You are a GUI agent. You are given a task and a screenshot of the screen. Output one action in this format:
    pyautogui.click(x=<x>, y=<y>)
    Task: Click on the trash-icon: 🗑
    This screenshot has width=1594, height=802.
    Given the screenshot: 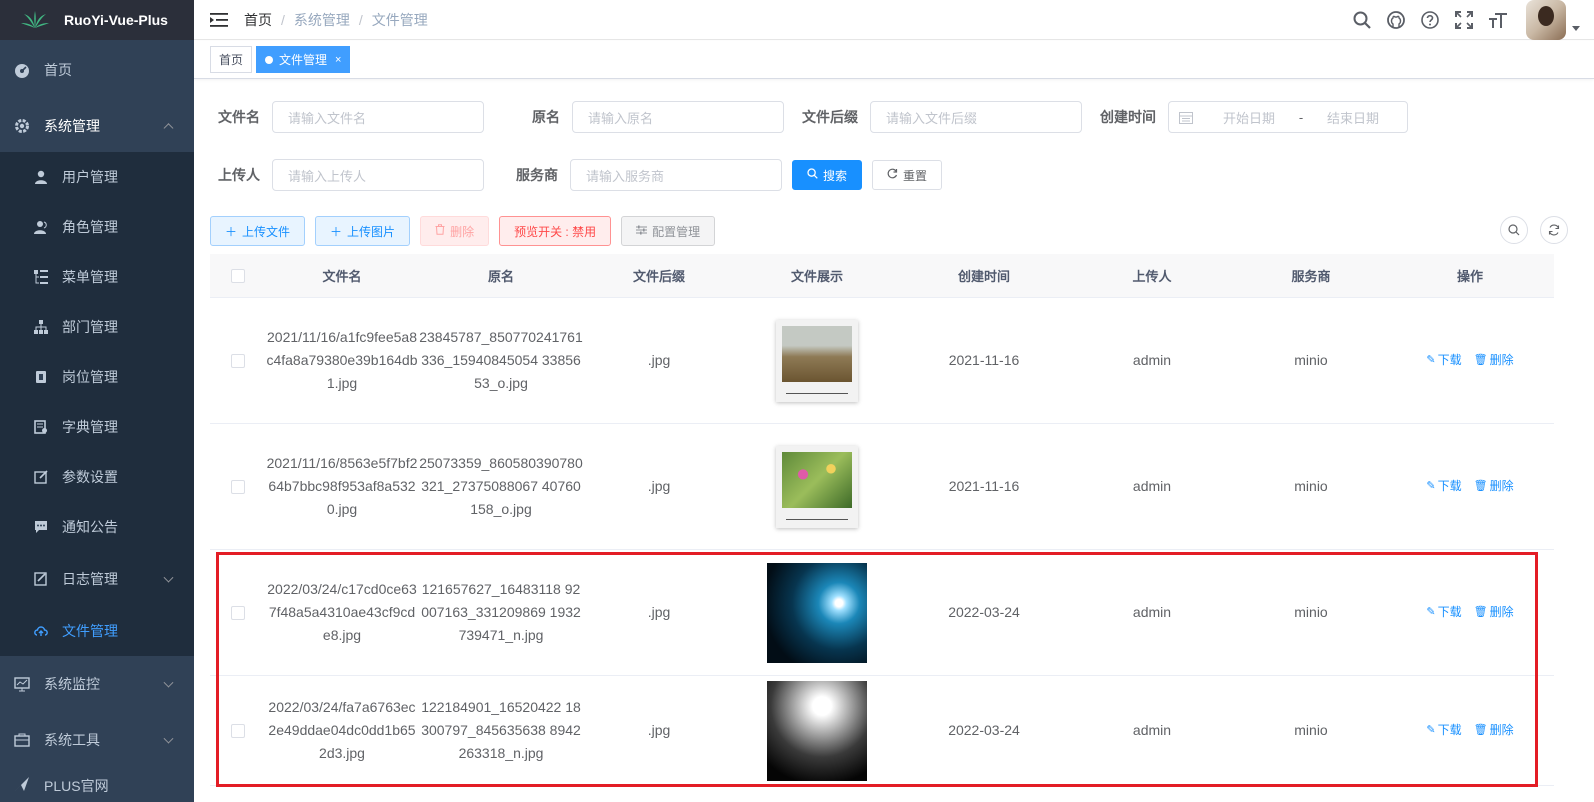 What is the action you would take?
    pyautogui.click(x=1480, y=612)
    